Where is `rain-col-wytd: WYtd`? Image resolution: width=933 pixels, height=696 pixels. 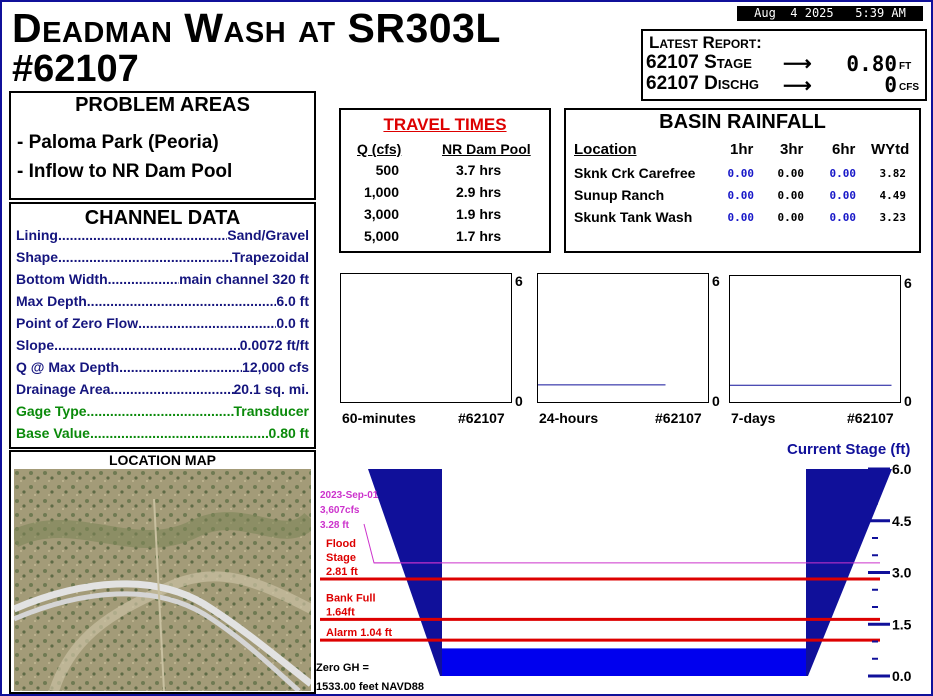
rain-col-wytd: WYtd is located at coordinates (890, 149).